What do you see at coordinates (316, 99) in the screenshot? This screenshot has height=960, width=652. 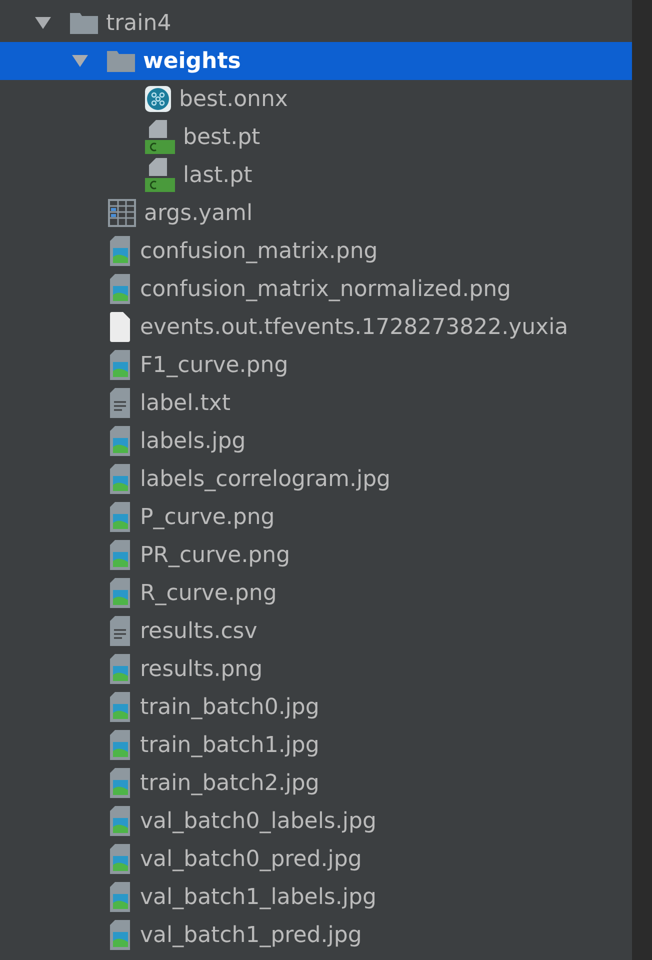 I see `tree-row: best.onnx` at bounding box center [316, 99].